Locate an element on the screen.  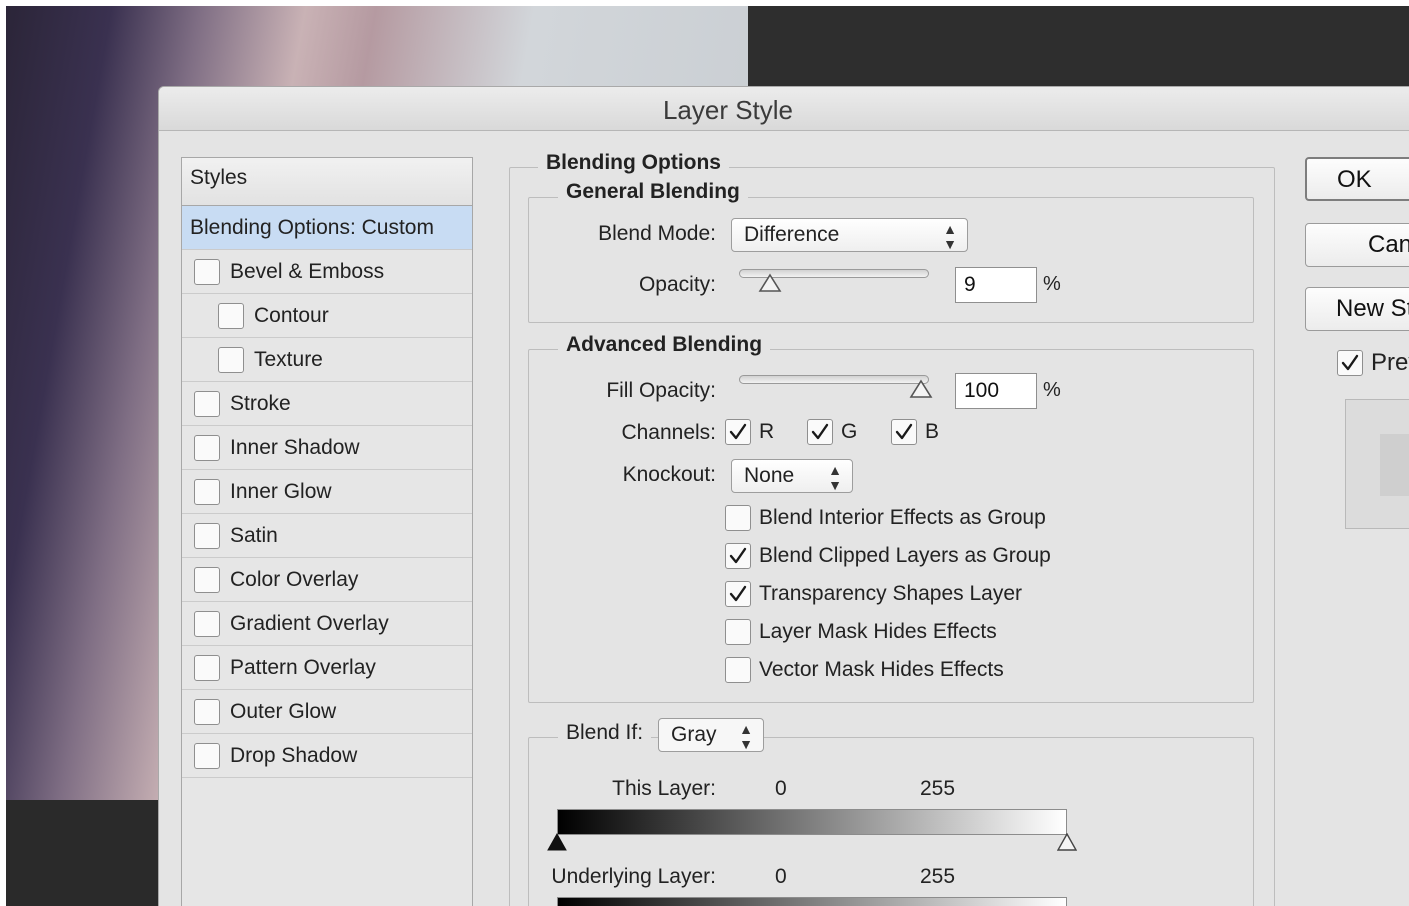
option-blend-interior-effects-as-group: Blend Interior Effects as Group is located at coordinates (885, 518).